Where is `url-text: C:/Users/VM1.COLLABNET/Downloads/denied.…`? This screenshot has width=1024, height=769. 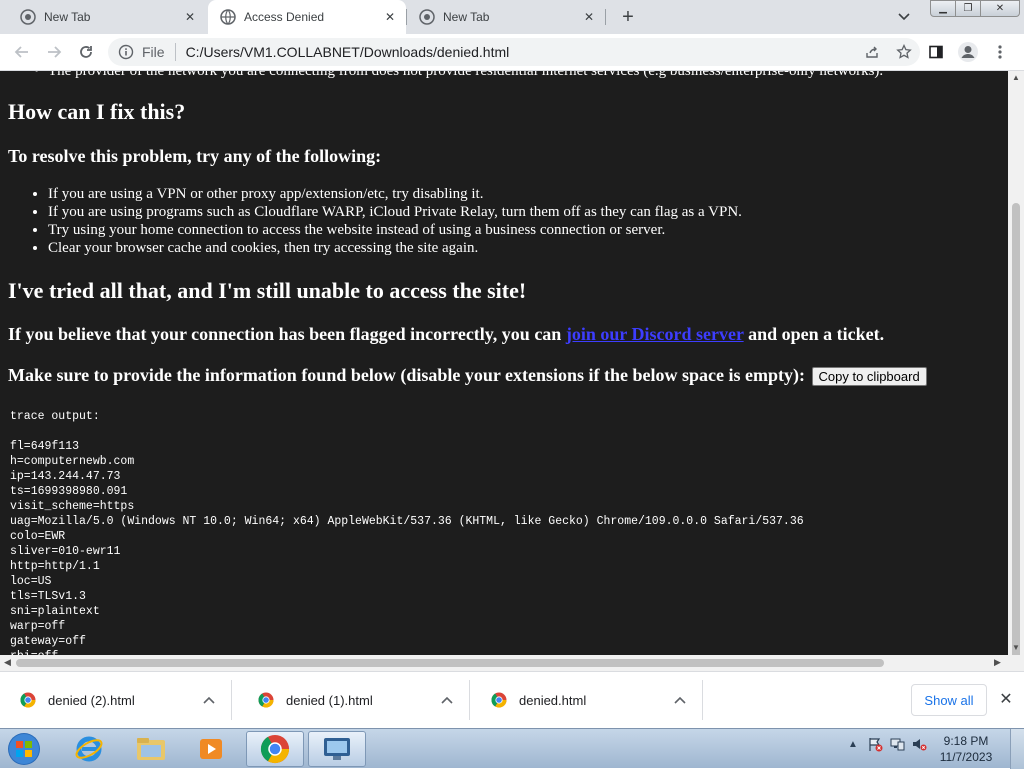
url-text: C:/Users/VM1.COLLABNET/Downloads/denied.… is located at coordinates (348, 52).